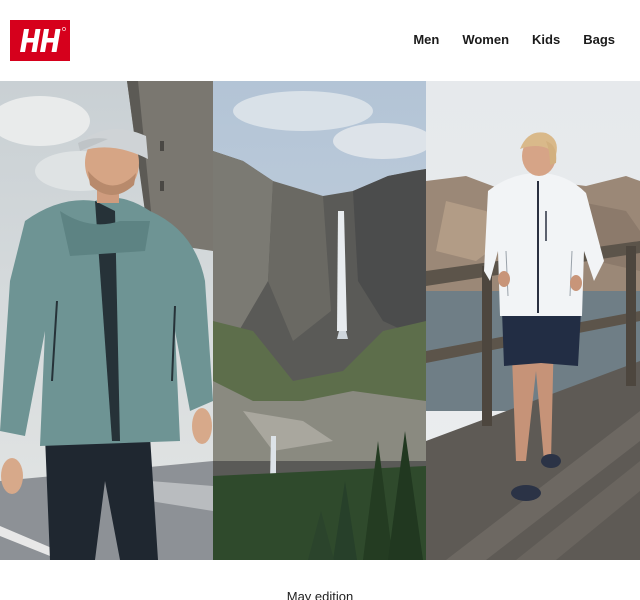 This screenshot has width=640, height=600. I want to click on brand-logo, so click(40, 40).